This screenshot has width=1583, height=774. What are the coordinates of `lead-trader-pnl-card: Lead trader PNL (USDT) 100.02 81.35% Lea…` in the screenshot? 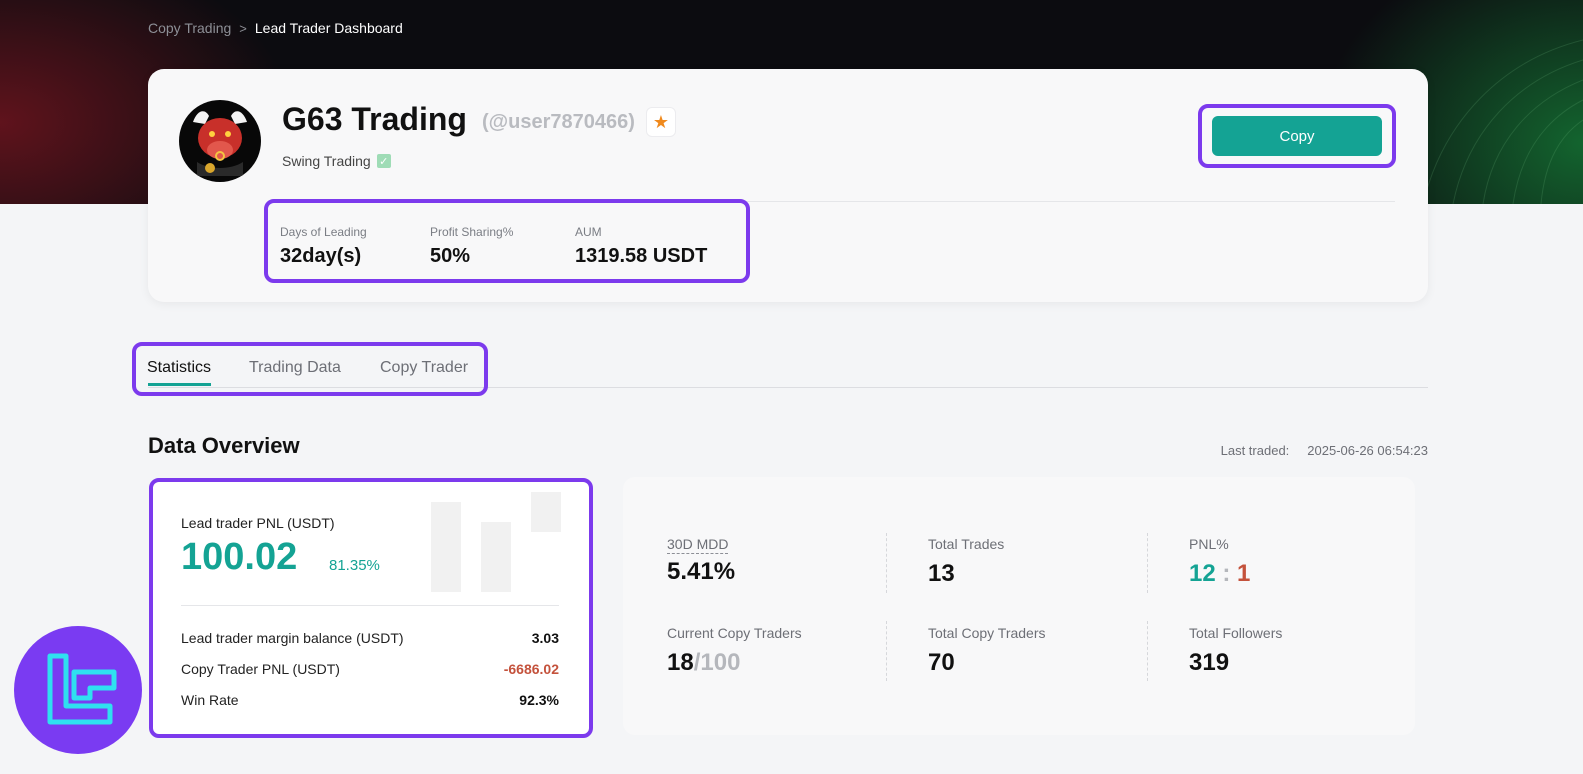 It's located at (371, 608).